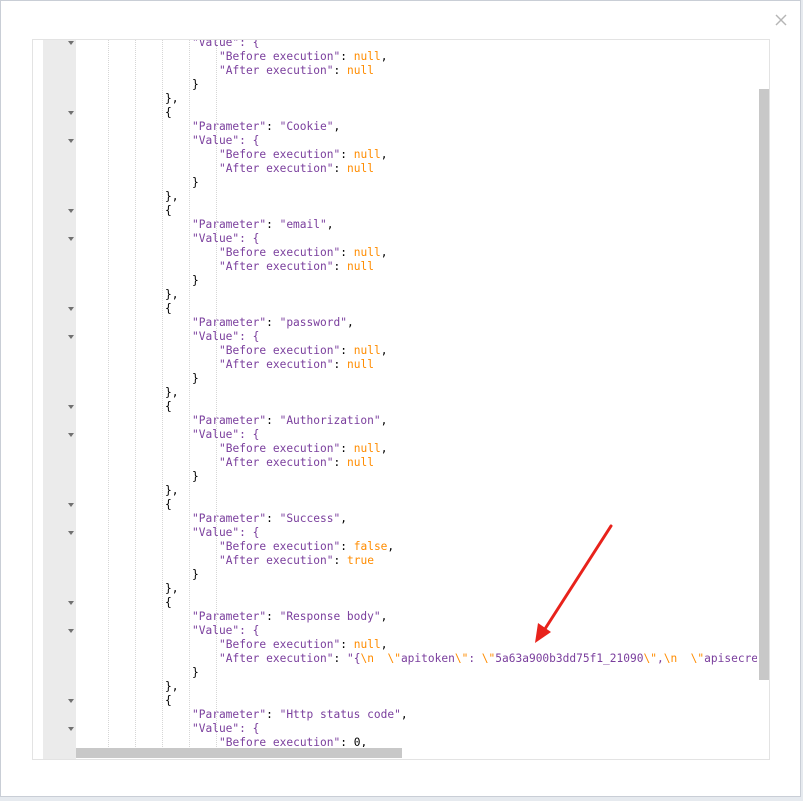 The width and height of the screenshot is (803, 801). I want to click on code-token: "password", so click(313, 322).